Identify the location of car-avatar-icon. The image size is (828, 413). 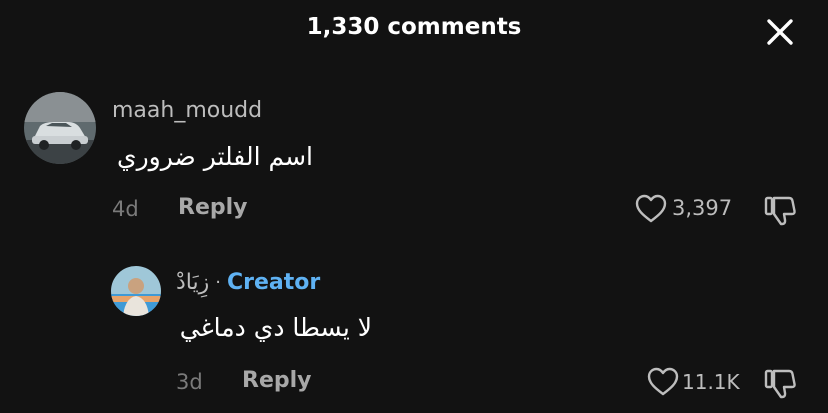
(60, 128).